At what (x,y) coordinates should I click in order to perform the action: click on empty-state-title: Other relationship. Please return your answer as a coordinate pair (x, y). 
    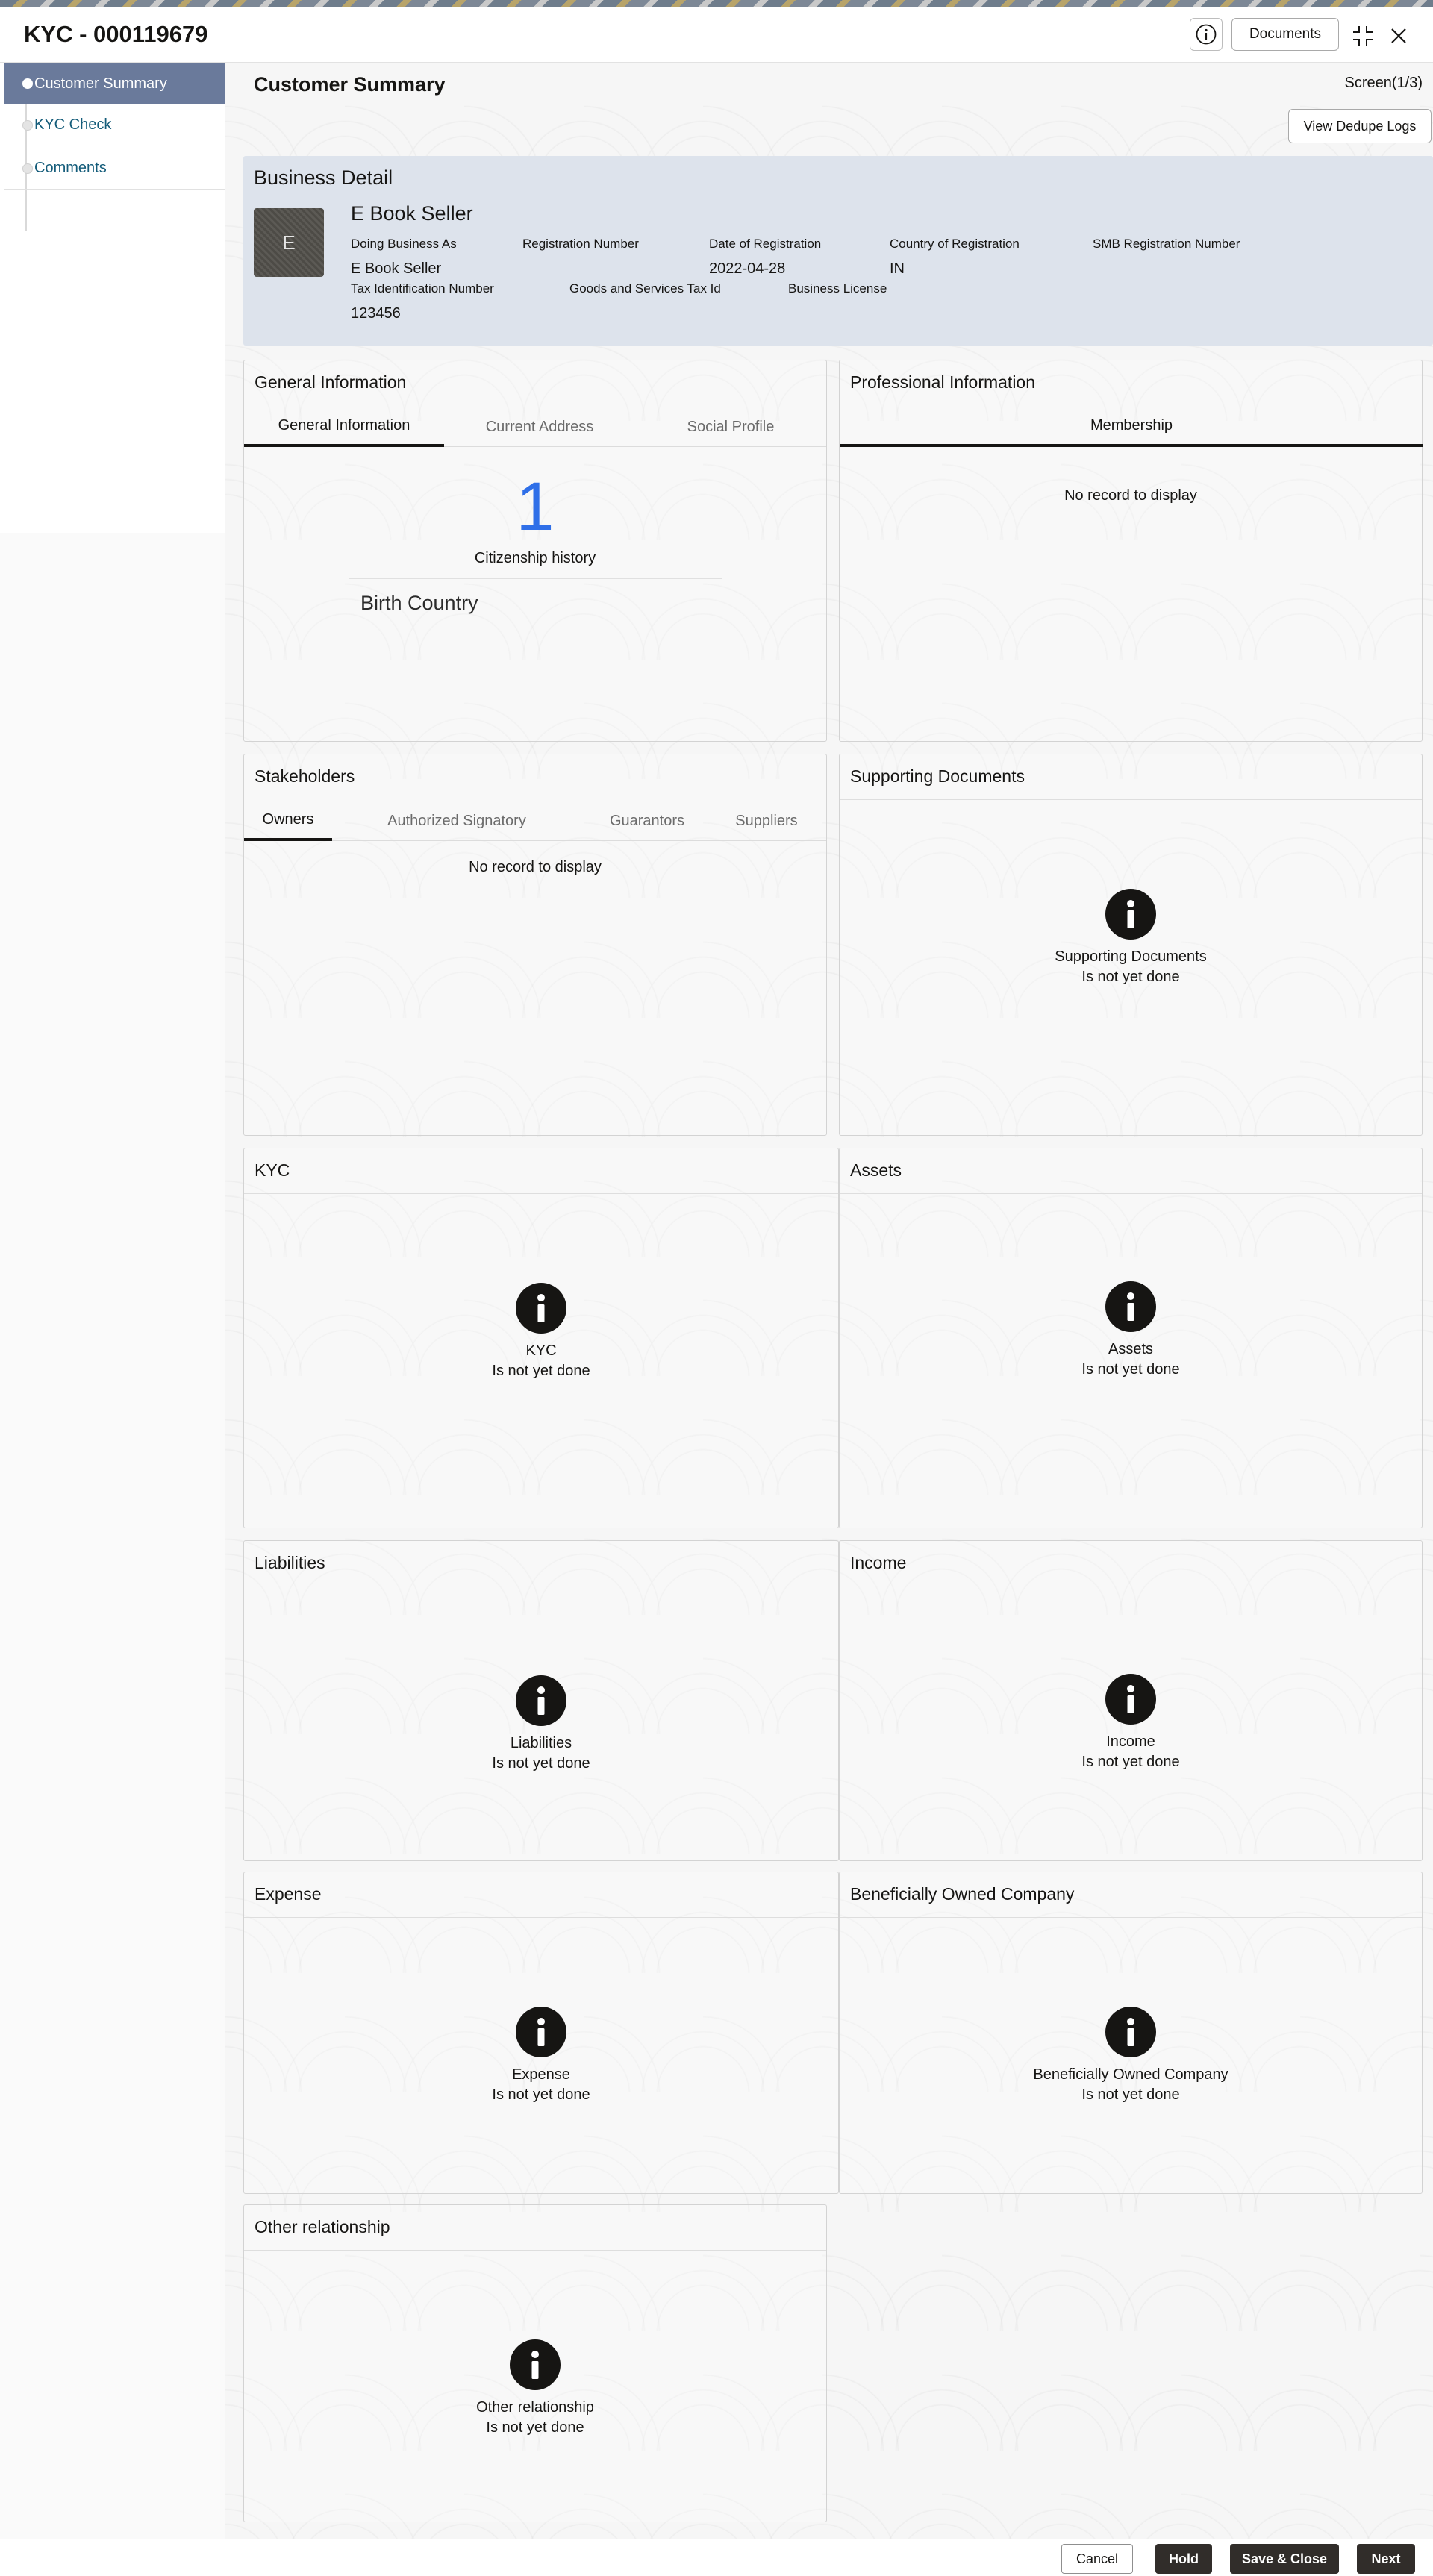
    Looking at the image, I should click on (535, 2407).